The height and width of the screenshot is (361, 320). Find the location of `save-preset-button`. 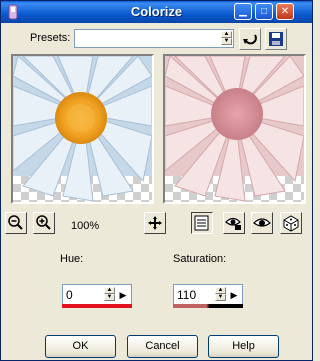

save-preset-button is located at coordinates (276, 39).